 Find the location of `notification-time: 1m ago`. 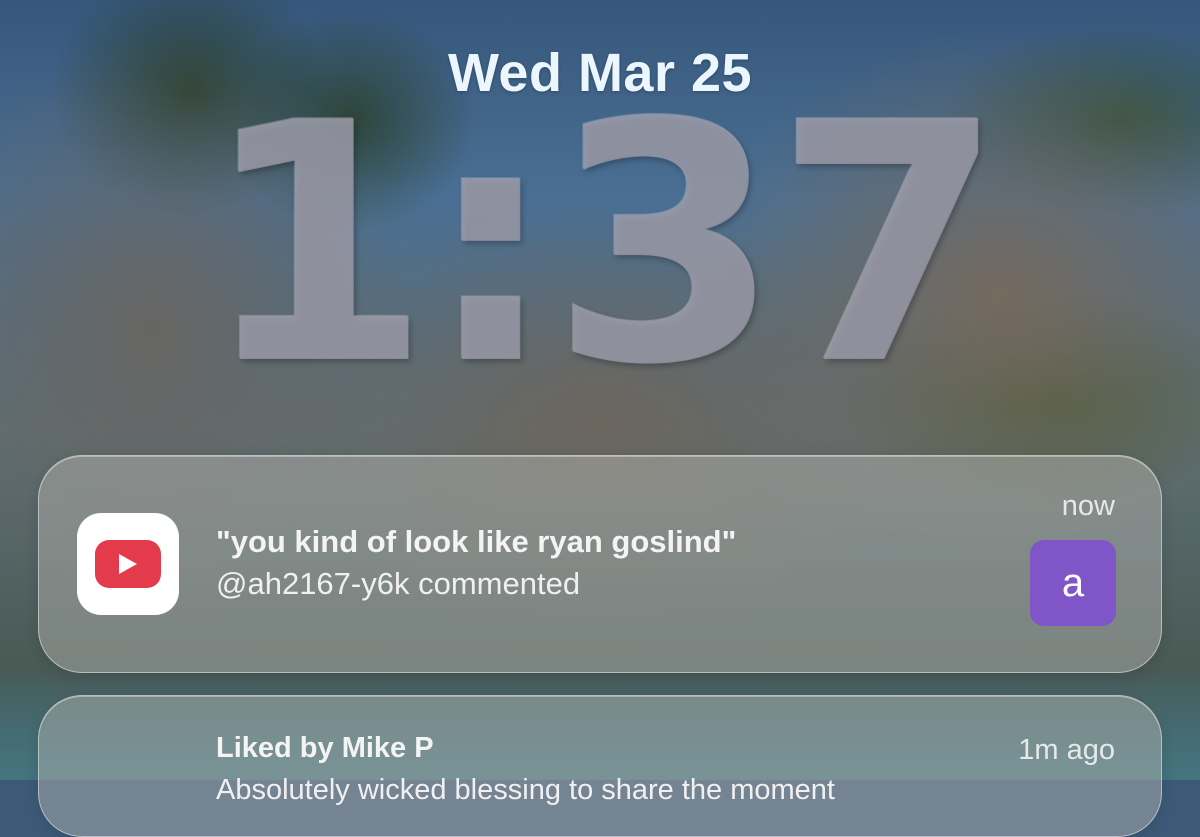

notification-time: 1m ago is located at coordinates (1066, 750).